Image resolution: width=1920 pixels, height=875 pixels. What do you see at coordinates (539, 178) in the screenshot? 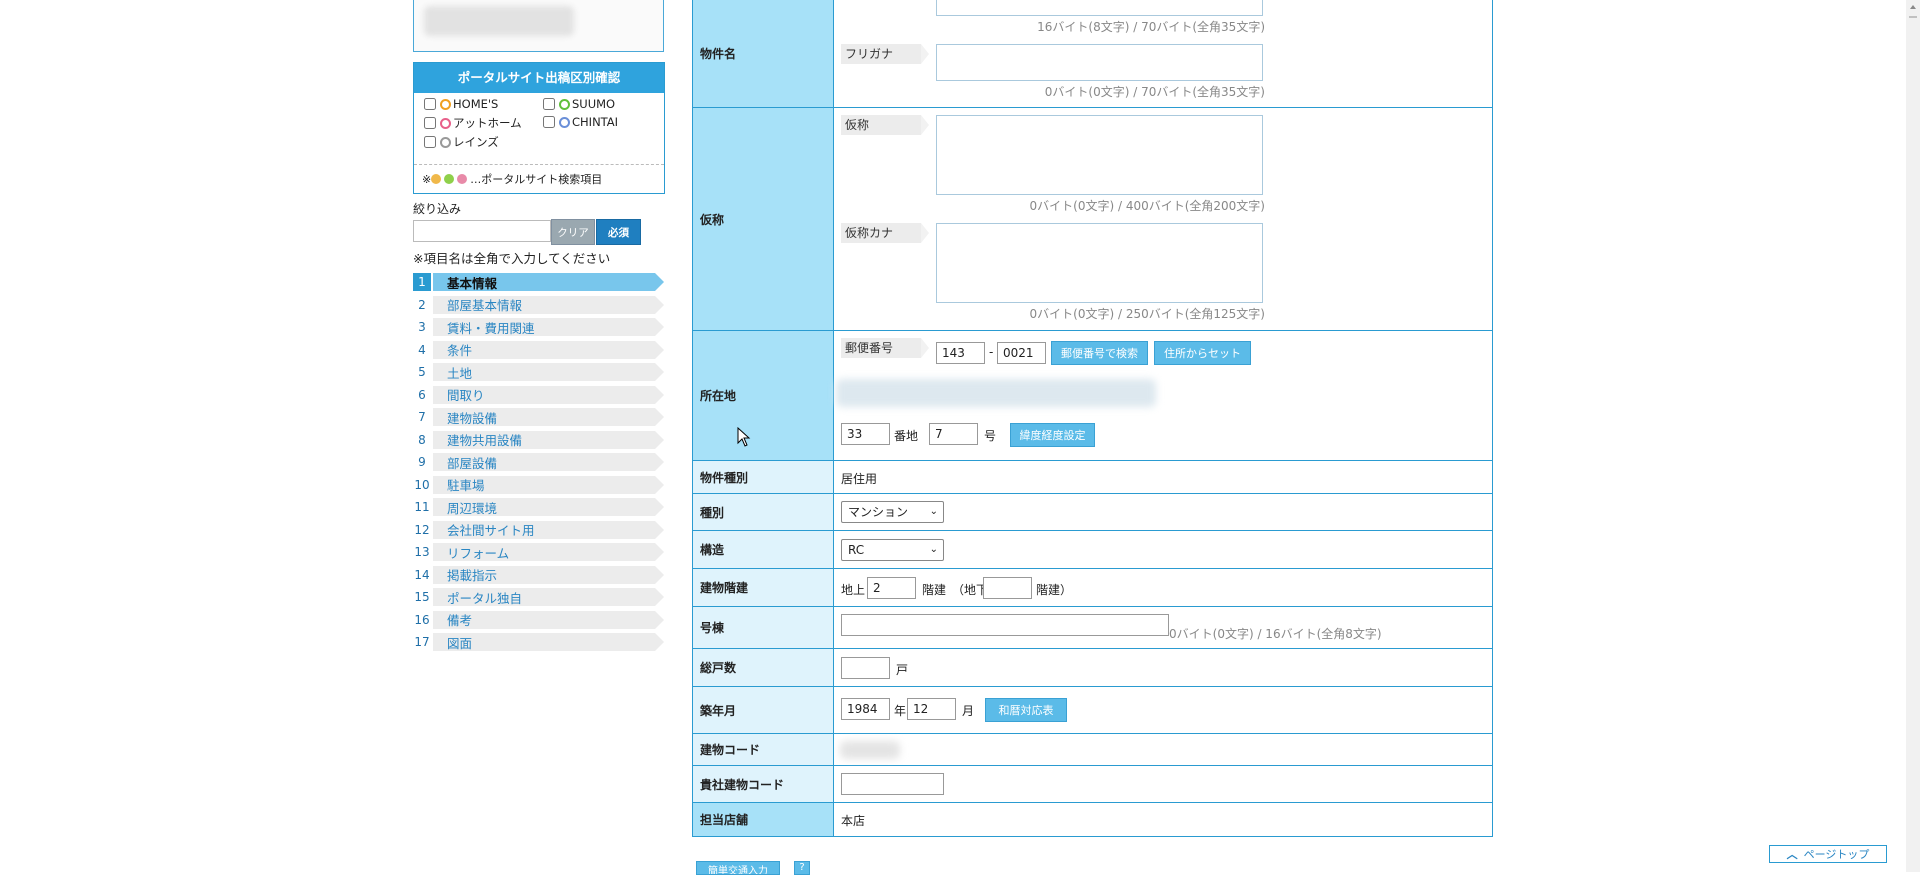
I see `portal-legend-note: ※ …ポータルサイト検索項目` at bounding box center [539, 178].